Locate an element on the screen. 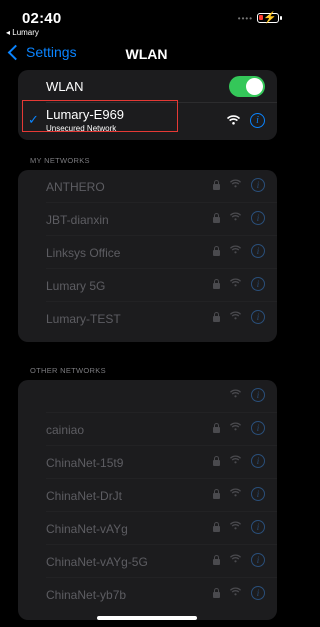  network-name: cainiao is located at coordinates (65, 430).